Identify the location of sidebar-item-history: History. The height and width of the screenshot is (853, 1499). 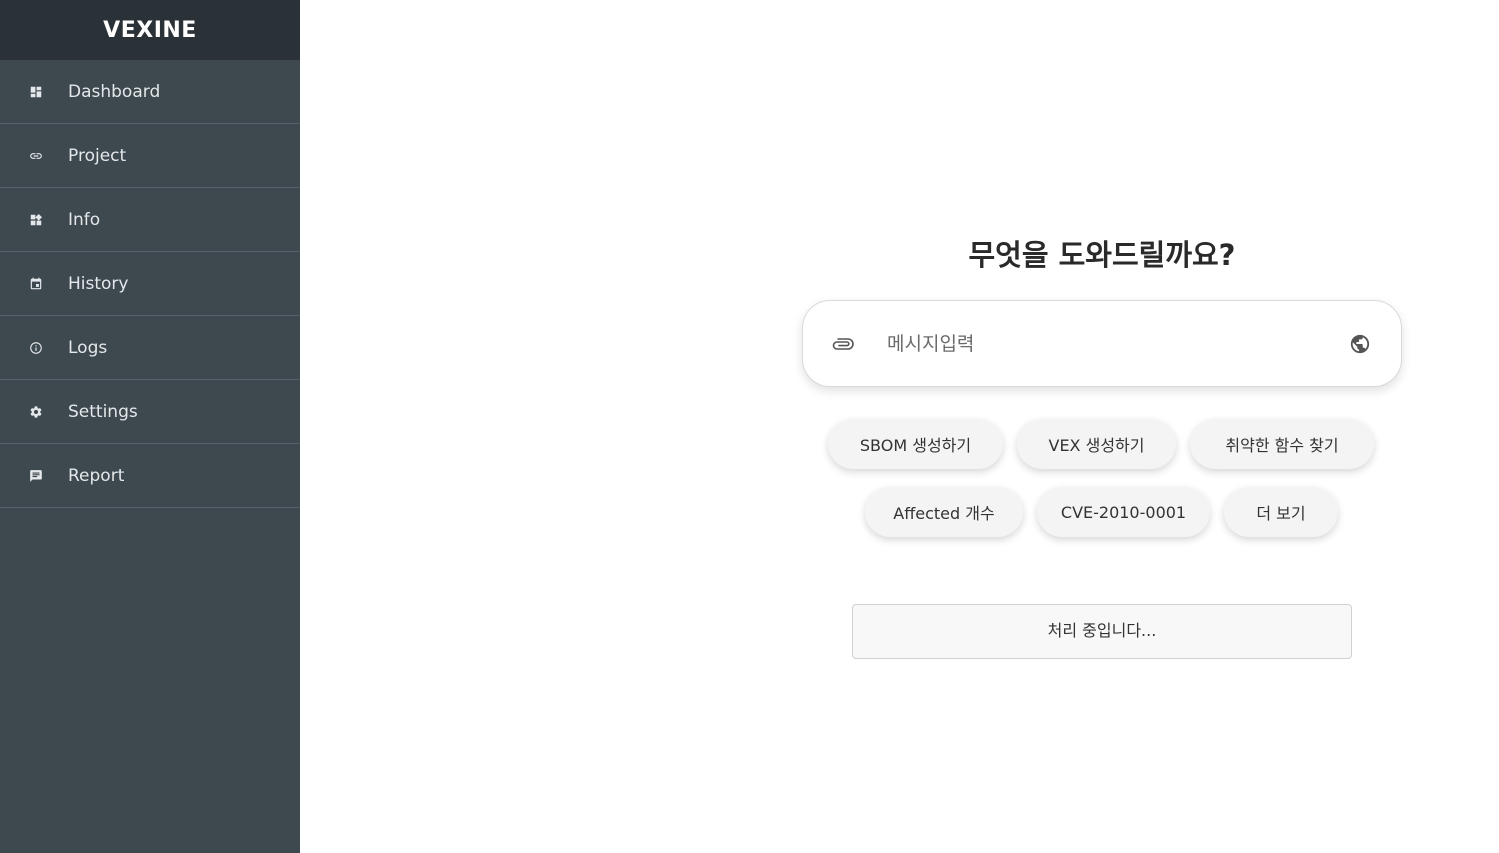
(150, 284).